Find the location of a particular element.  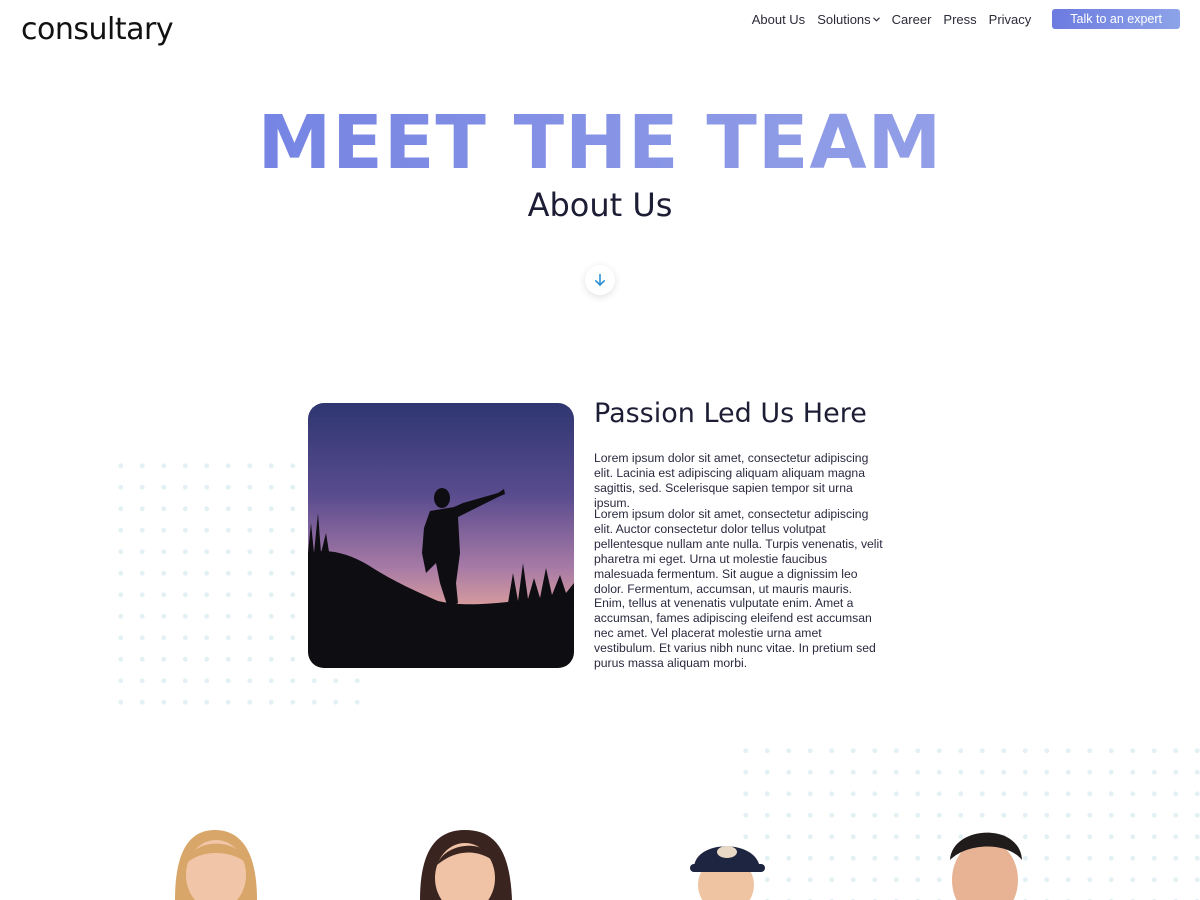

nav-solutions: Solutions is located at coordinates (848, 19).